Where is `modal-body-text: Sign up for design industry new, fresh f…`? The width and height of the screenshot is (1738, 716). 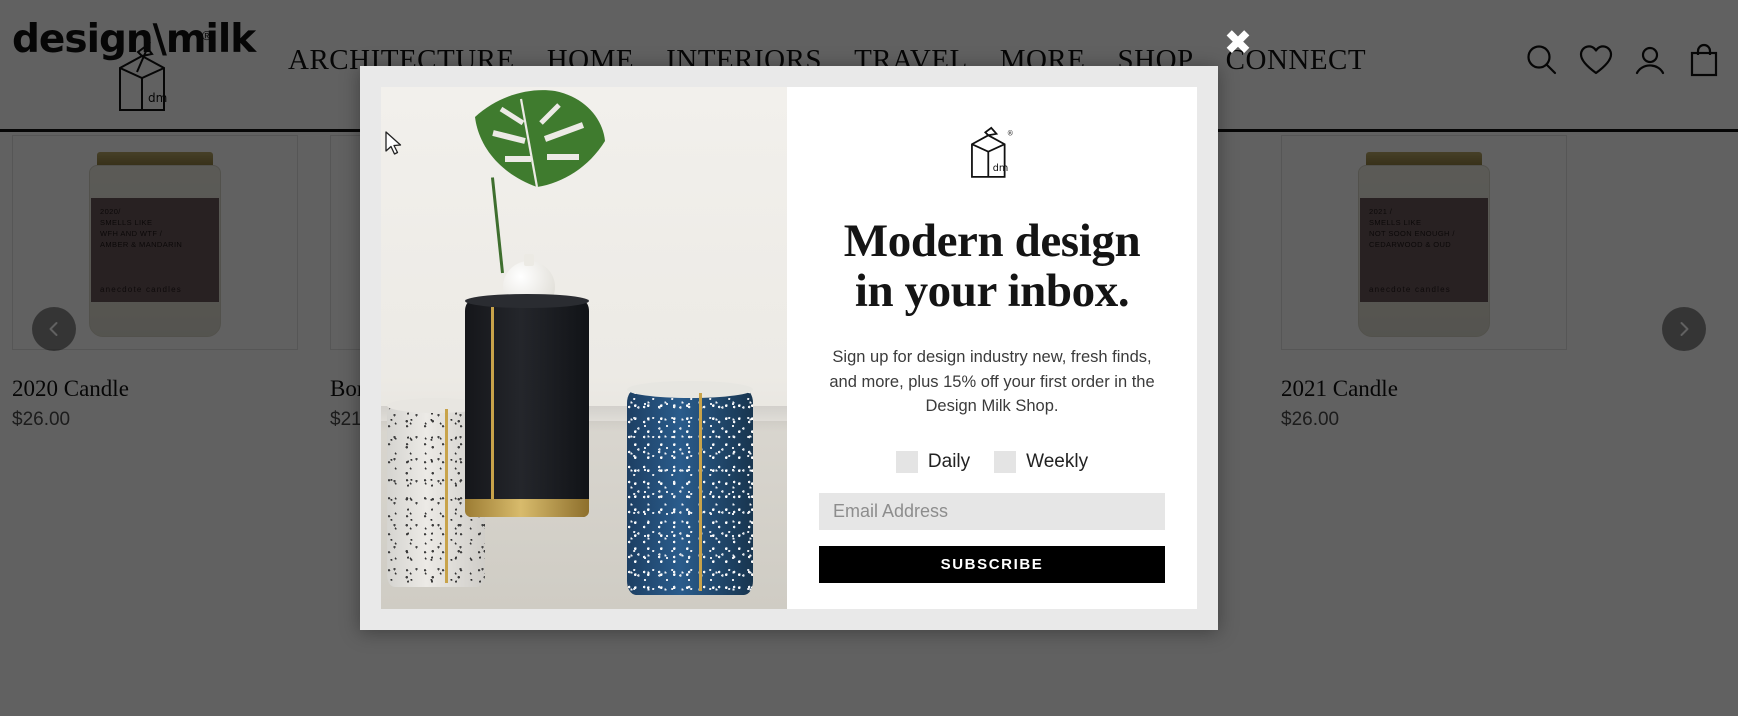 modal-body-text: Sign up for design industry new, fresh f… is located at coordinates (992, 381).